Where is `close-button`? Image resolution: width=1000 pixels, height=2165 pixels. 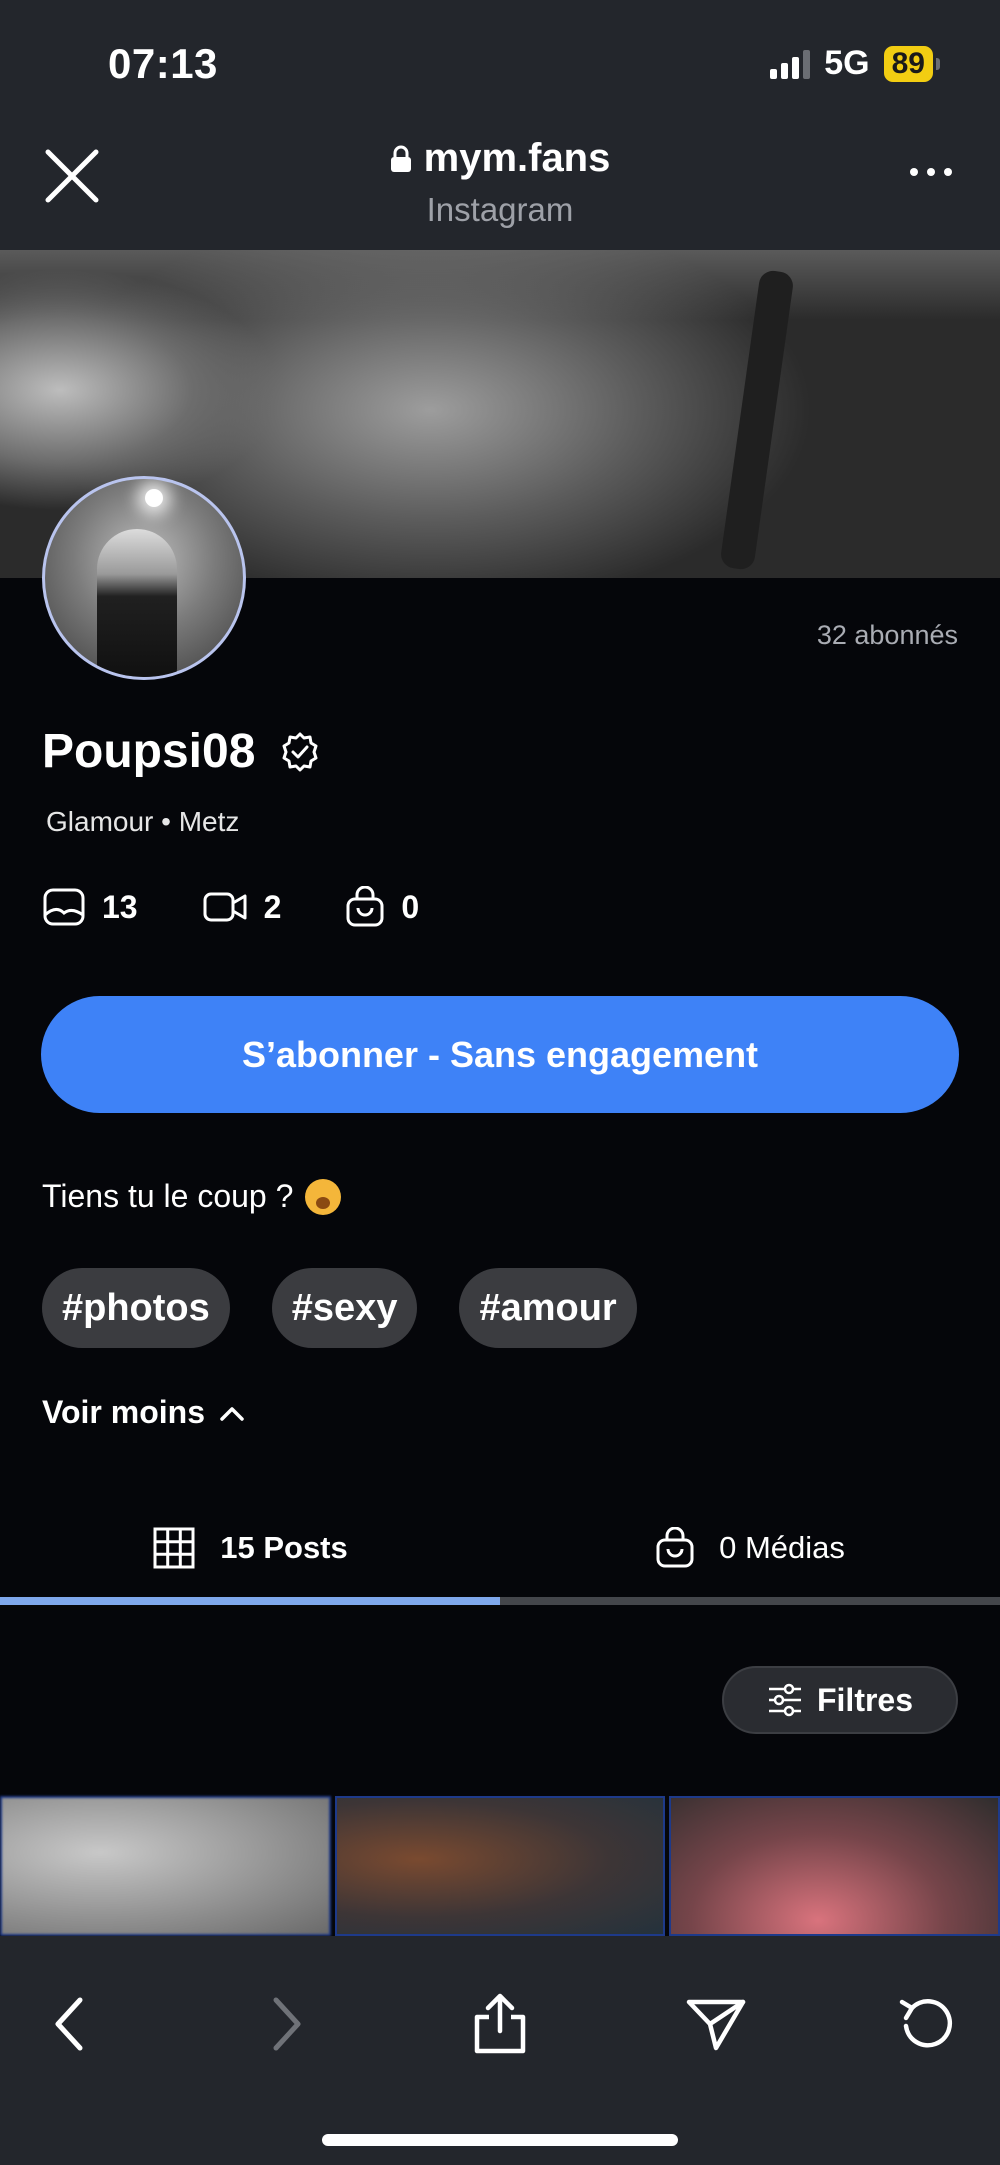 close-button is located at coordinates (72, 176).